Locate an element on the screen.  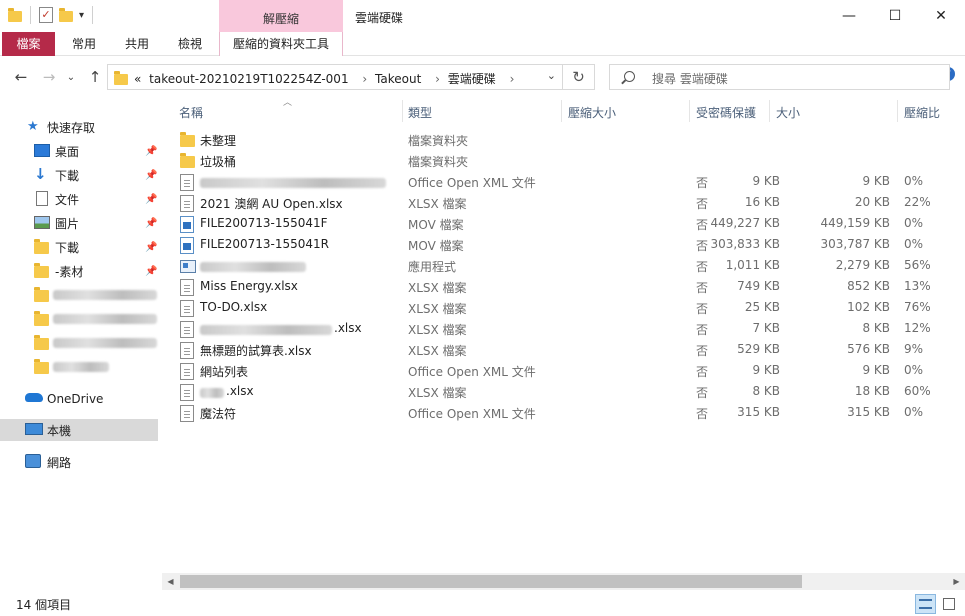
tab-home: 常用 is located at coordinates (84, 44).